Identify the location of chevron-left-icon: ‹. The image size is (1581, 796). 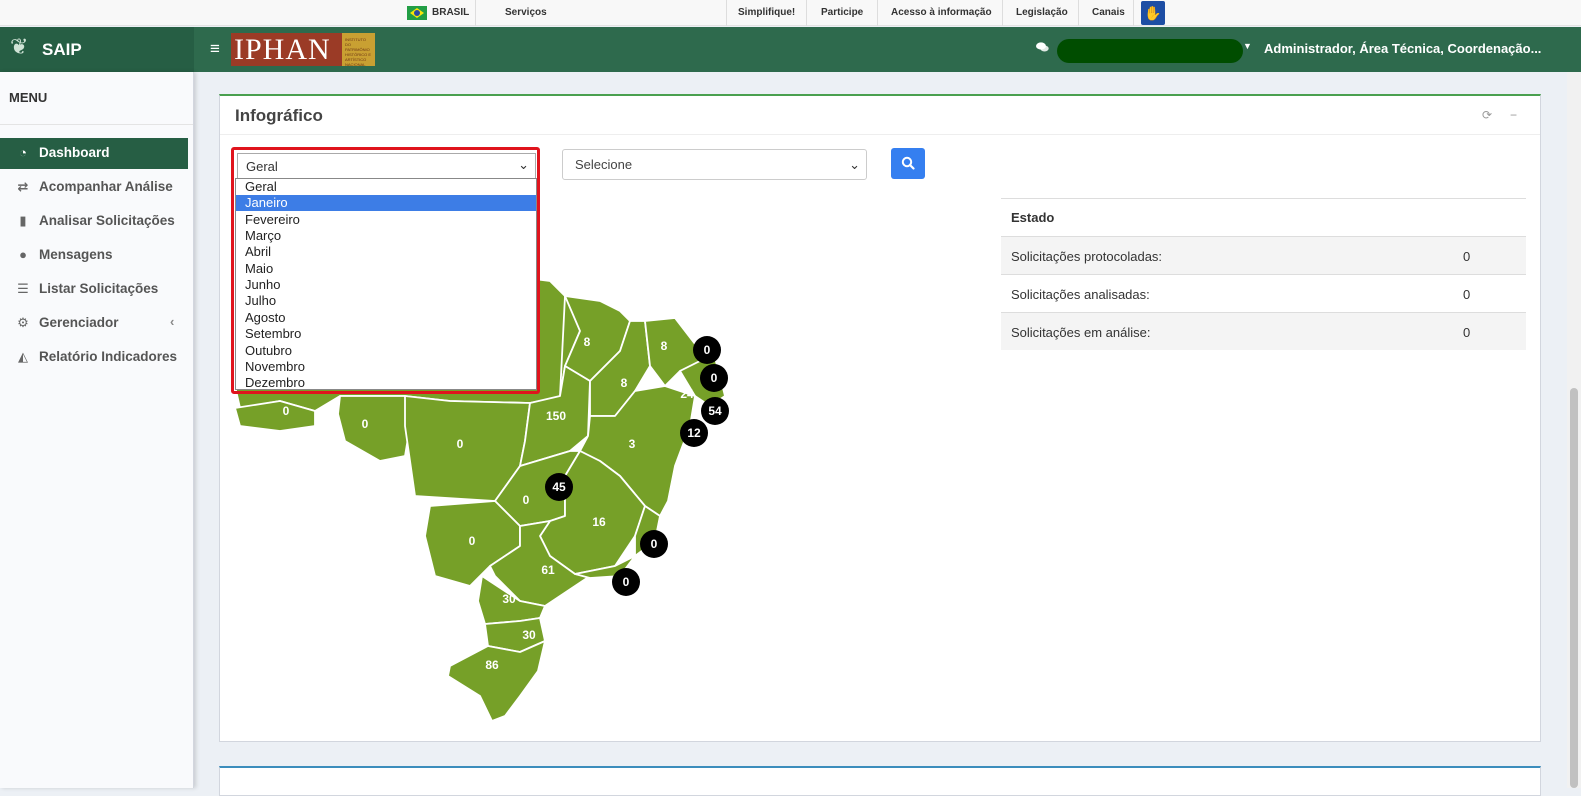
(172, 321).